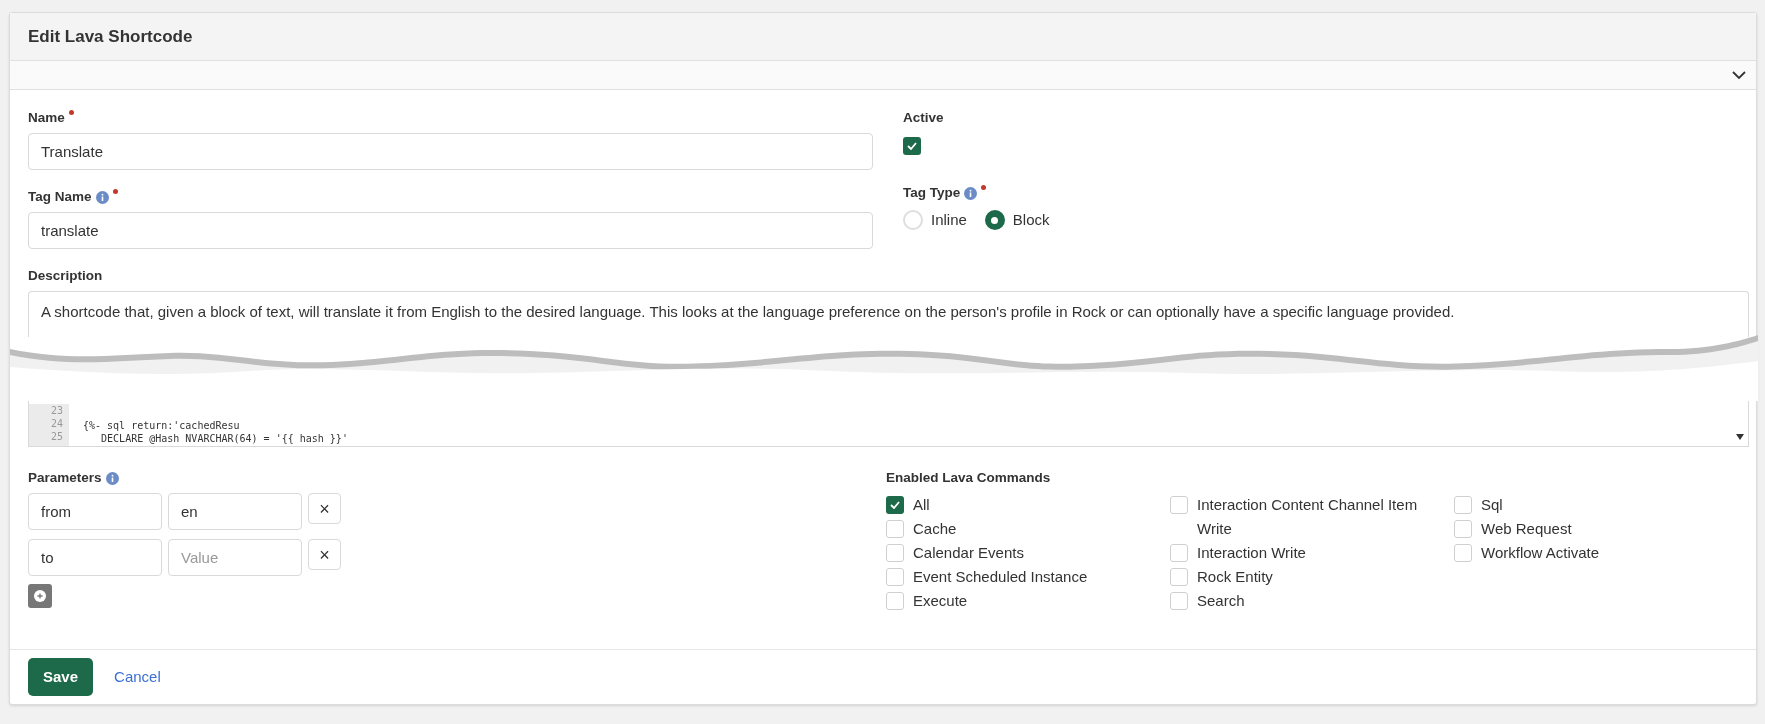  What do you see at coordinates (65, 275) in the screenshot?
I see `field-label: Description` at bounding box center [65, 275].